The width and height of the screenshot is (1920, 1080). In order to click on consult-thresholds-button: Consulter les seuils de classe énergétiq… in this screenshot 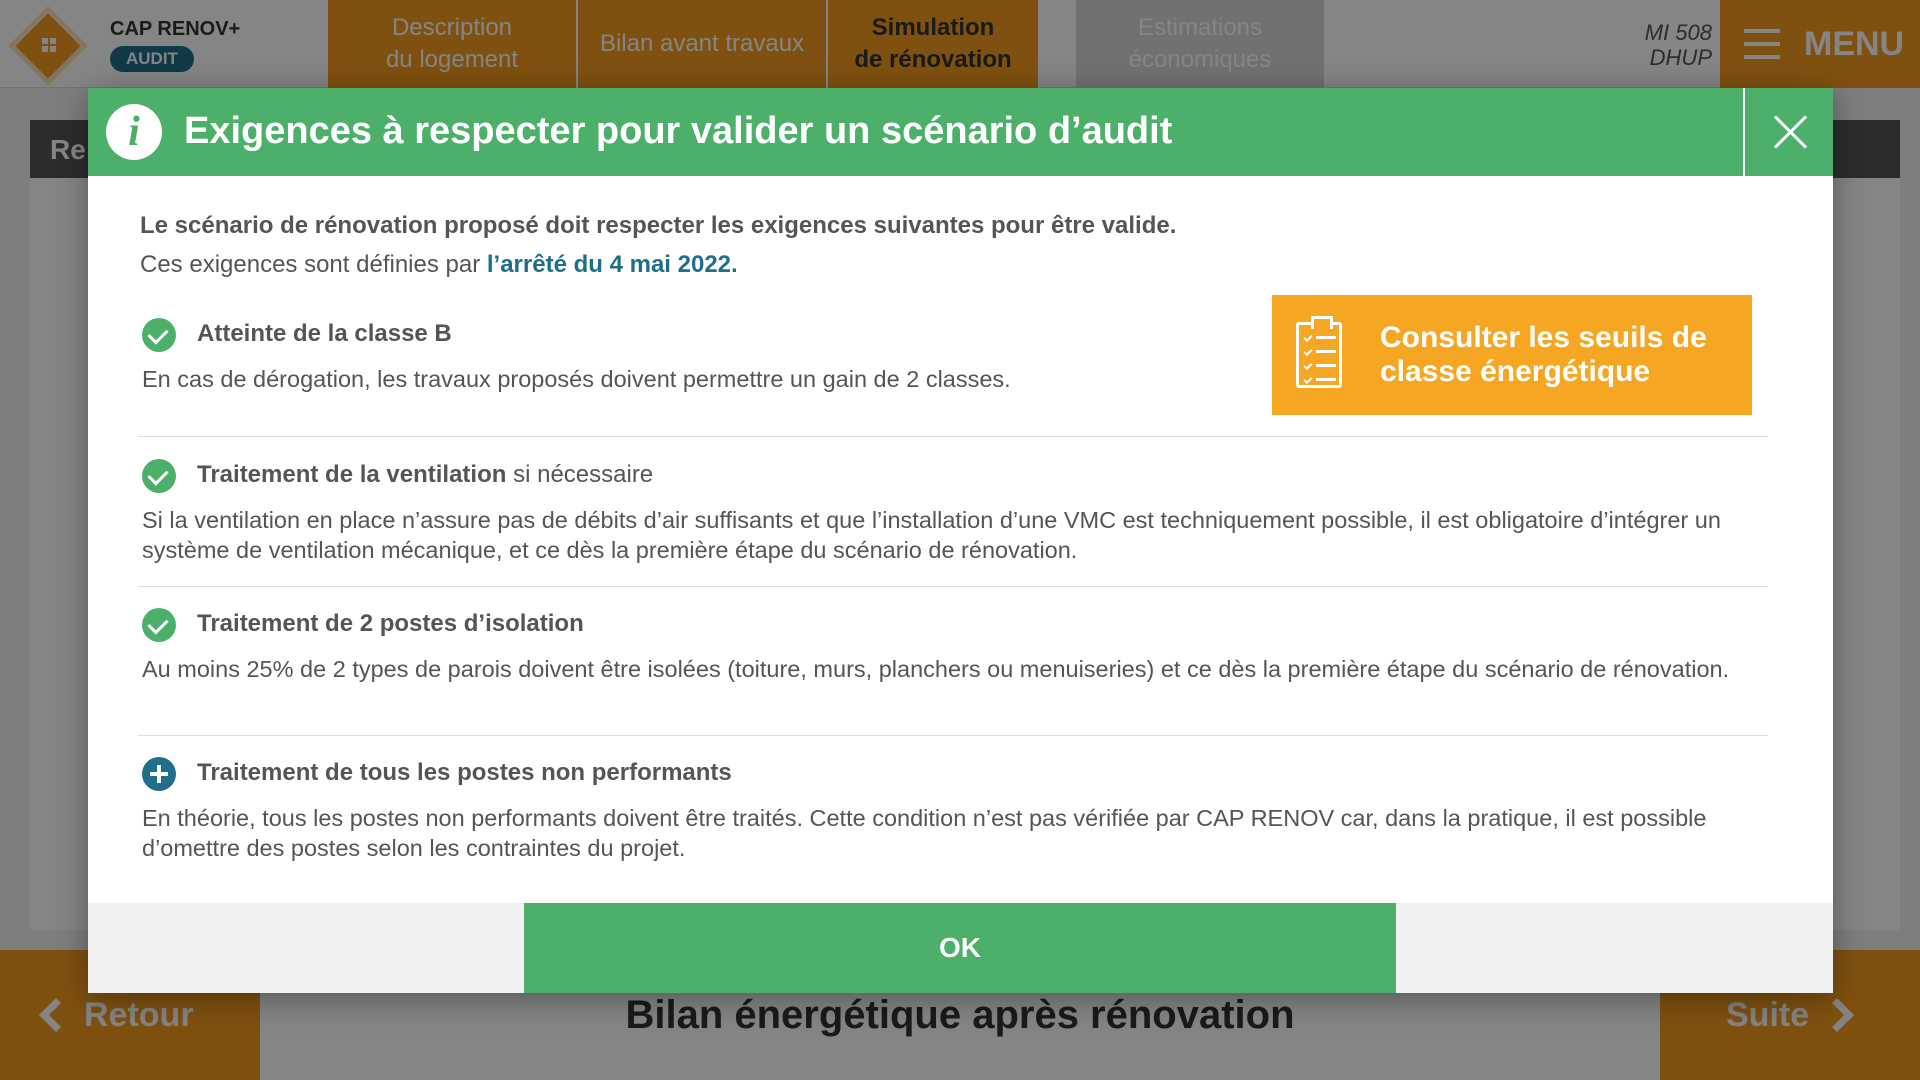, I will do `click(1512, 355)`.